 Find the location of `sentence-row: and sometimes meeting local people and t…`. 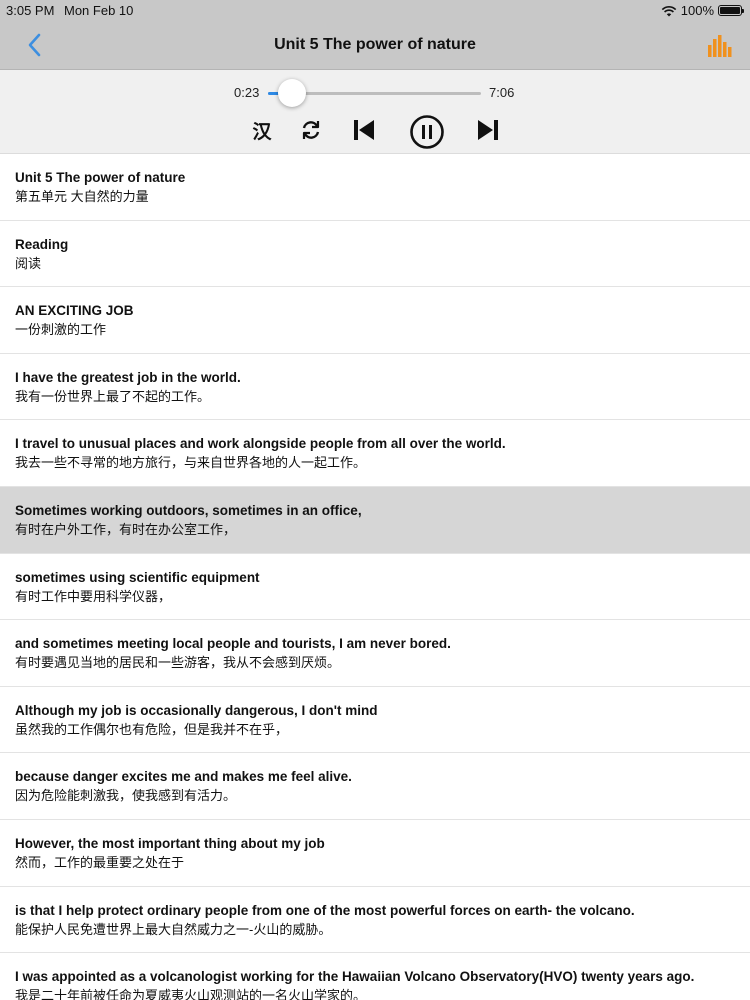

sentence-row: and sometimes meeting local people and t… is located at coordinates (375, 653).